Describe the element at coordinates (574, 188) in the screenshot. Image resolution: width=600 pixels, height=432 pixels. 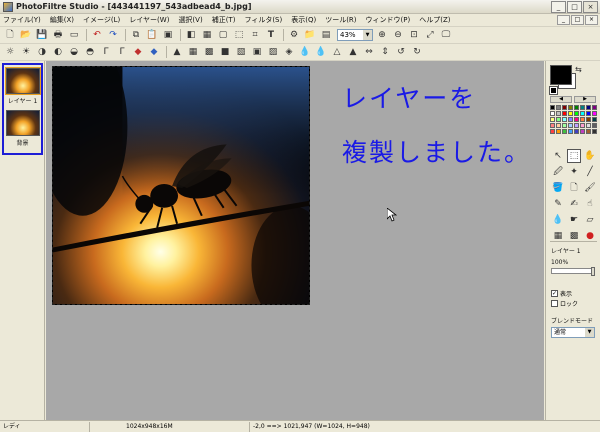
I see `spray-icon: 🗋` at that location.